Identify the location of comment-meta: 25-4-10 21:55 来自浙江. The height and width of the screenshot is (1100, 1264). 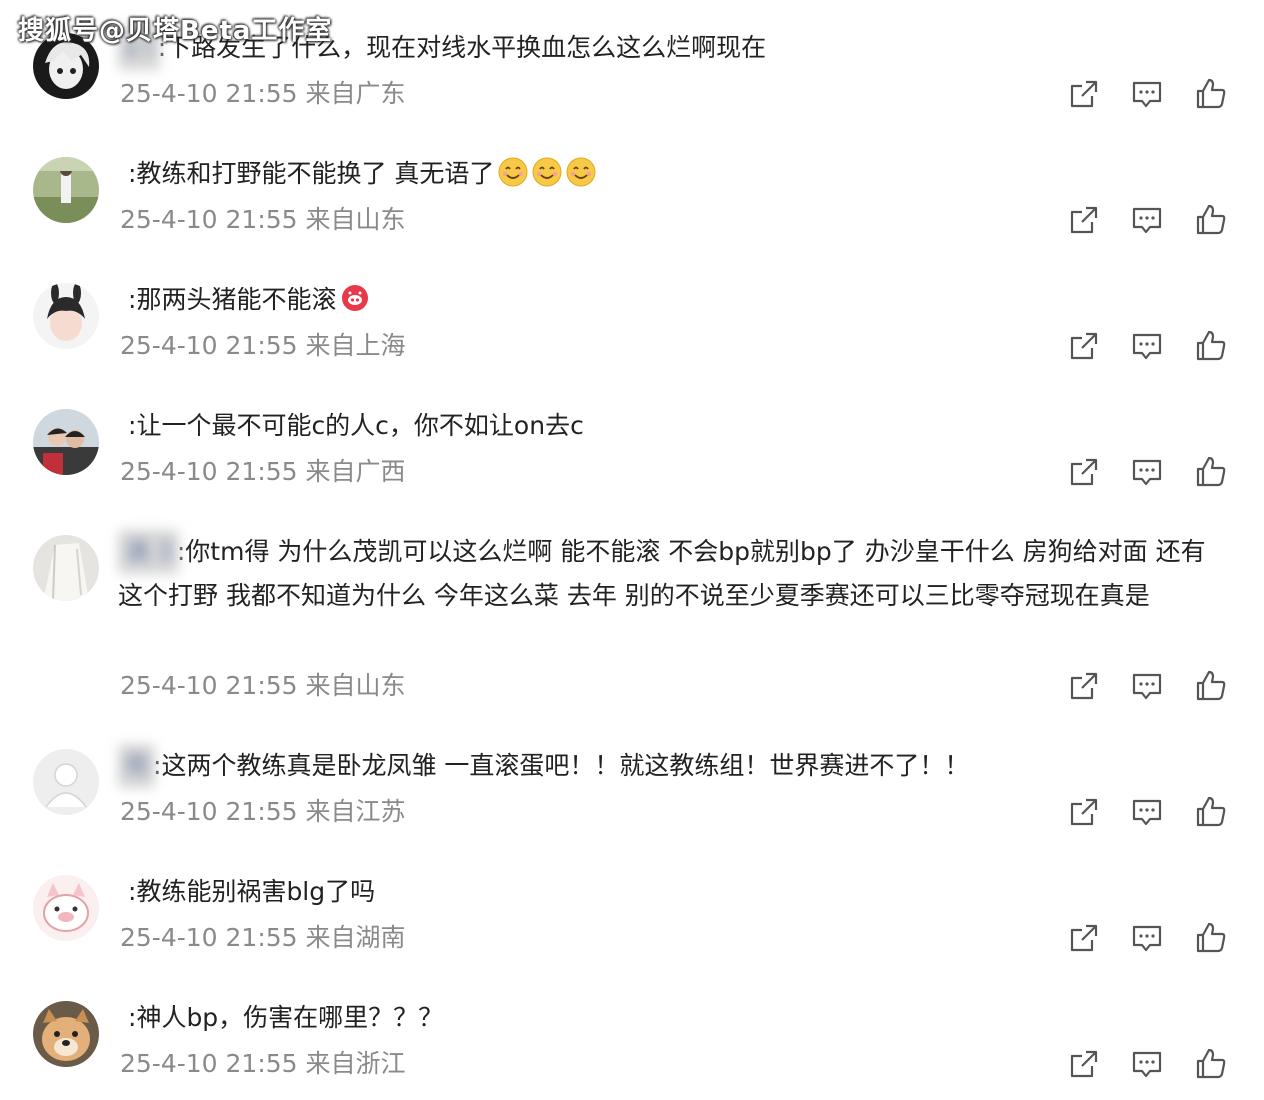
(263, 1064).